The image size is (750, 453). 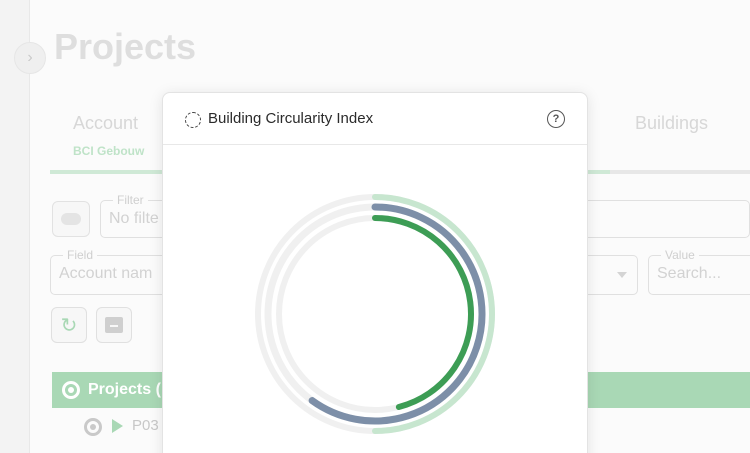 What do you see at coordinates (193, 120) in the screenshot?
I see `loading-spinner-icon` at bounding box center [193, 120].